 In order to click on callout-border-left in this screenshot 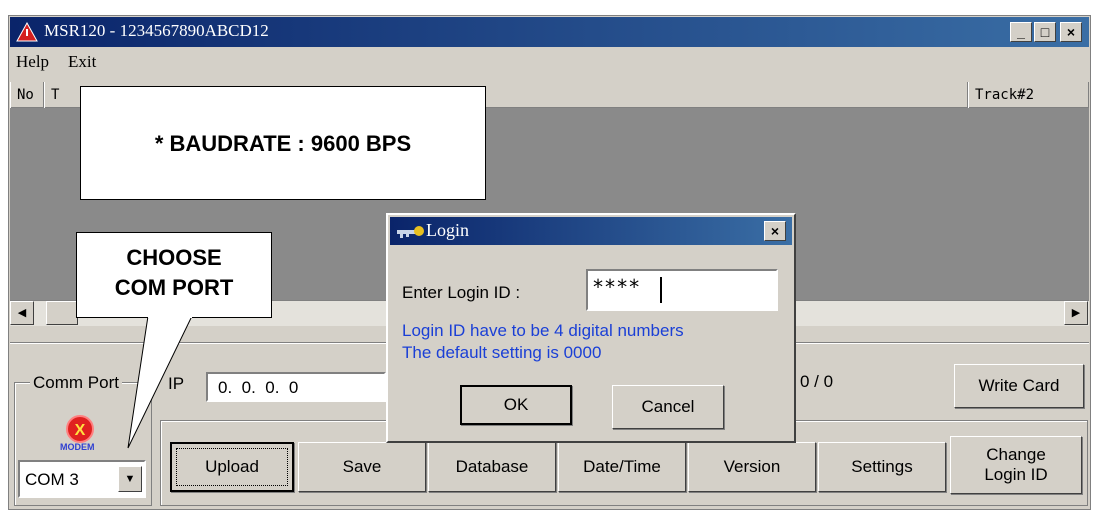, I will do `click(112, 317)`.